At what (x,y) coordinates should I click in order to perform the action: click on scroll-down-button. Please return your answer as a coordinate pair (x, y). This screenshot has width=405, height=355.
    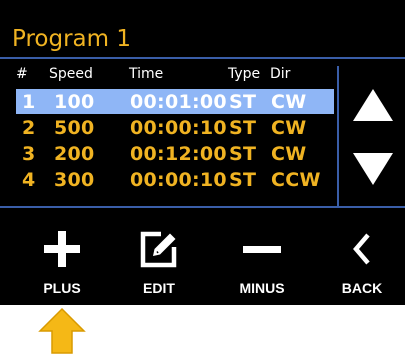
    Looking at the image, I should click on (373, 169).